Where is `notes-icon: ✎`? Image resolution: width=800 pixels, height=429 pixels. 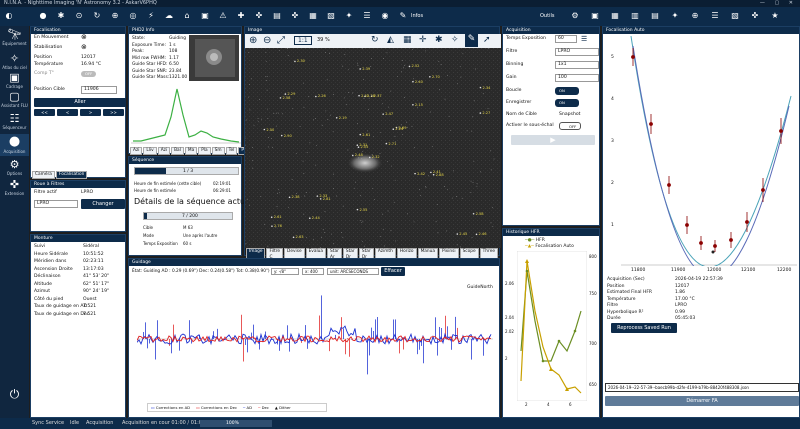
notes-icon: ✎ is located at coordinates (403, 16).